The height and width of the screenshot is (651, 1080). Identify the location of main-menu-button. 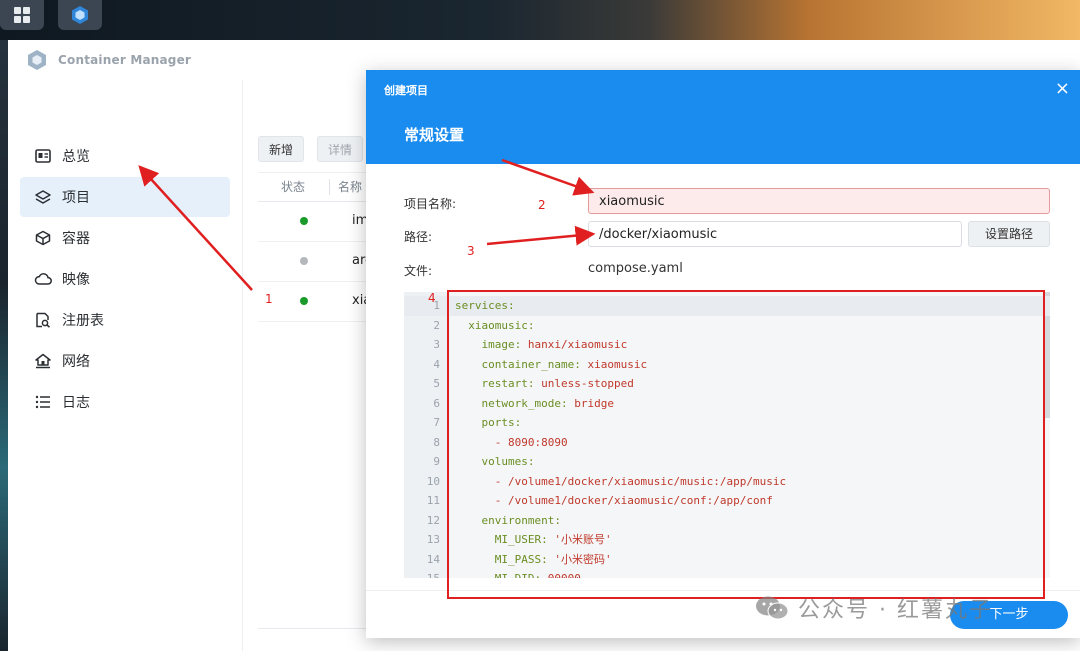
(22, 15).